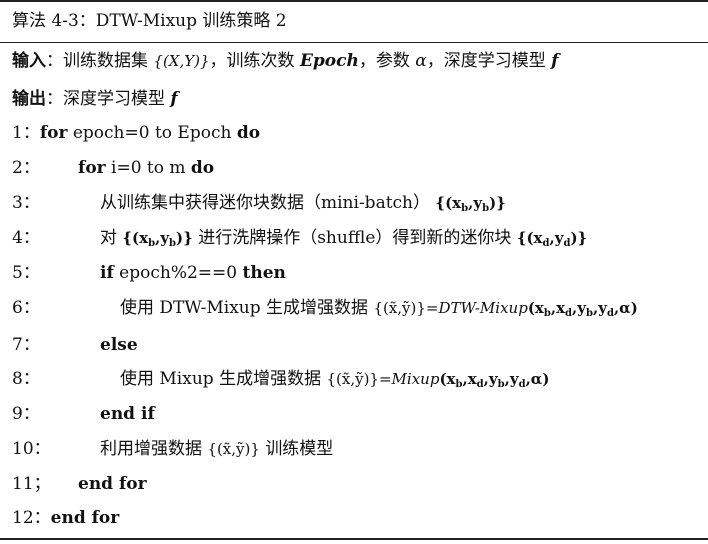 The width and height of the screenshot is (708, 544). I want to click on algo-line-12: 12：end for, so click(66, 518).